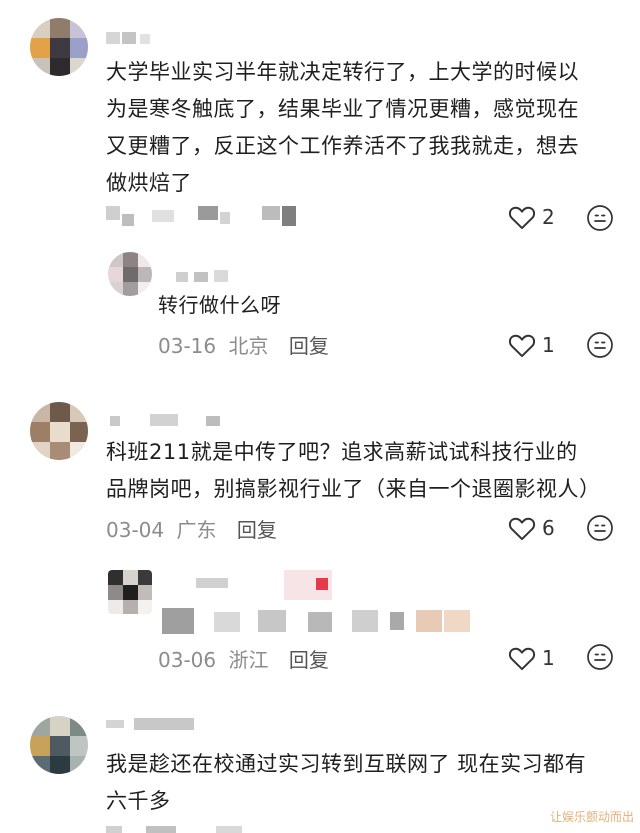  I want to click on like-button: 2, so click(531, 217).